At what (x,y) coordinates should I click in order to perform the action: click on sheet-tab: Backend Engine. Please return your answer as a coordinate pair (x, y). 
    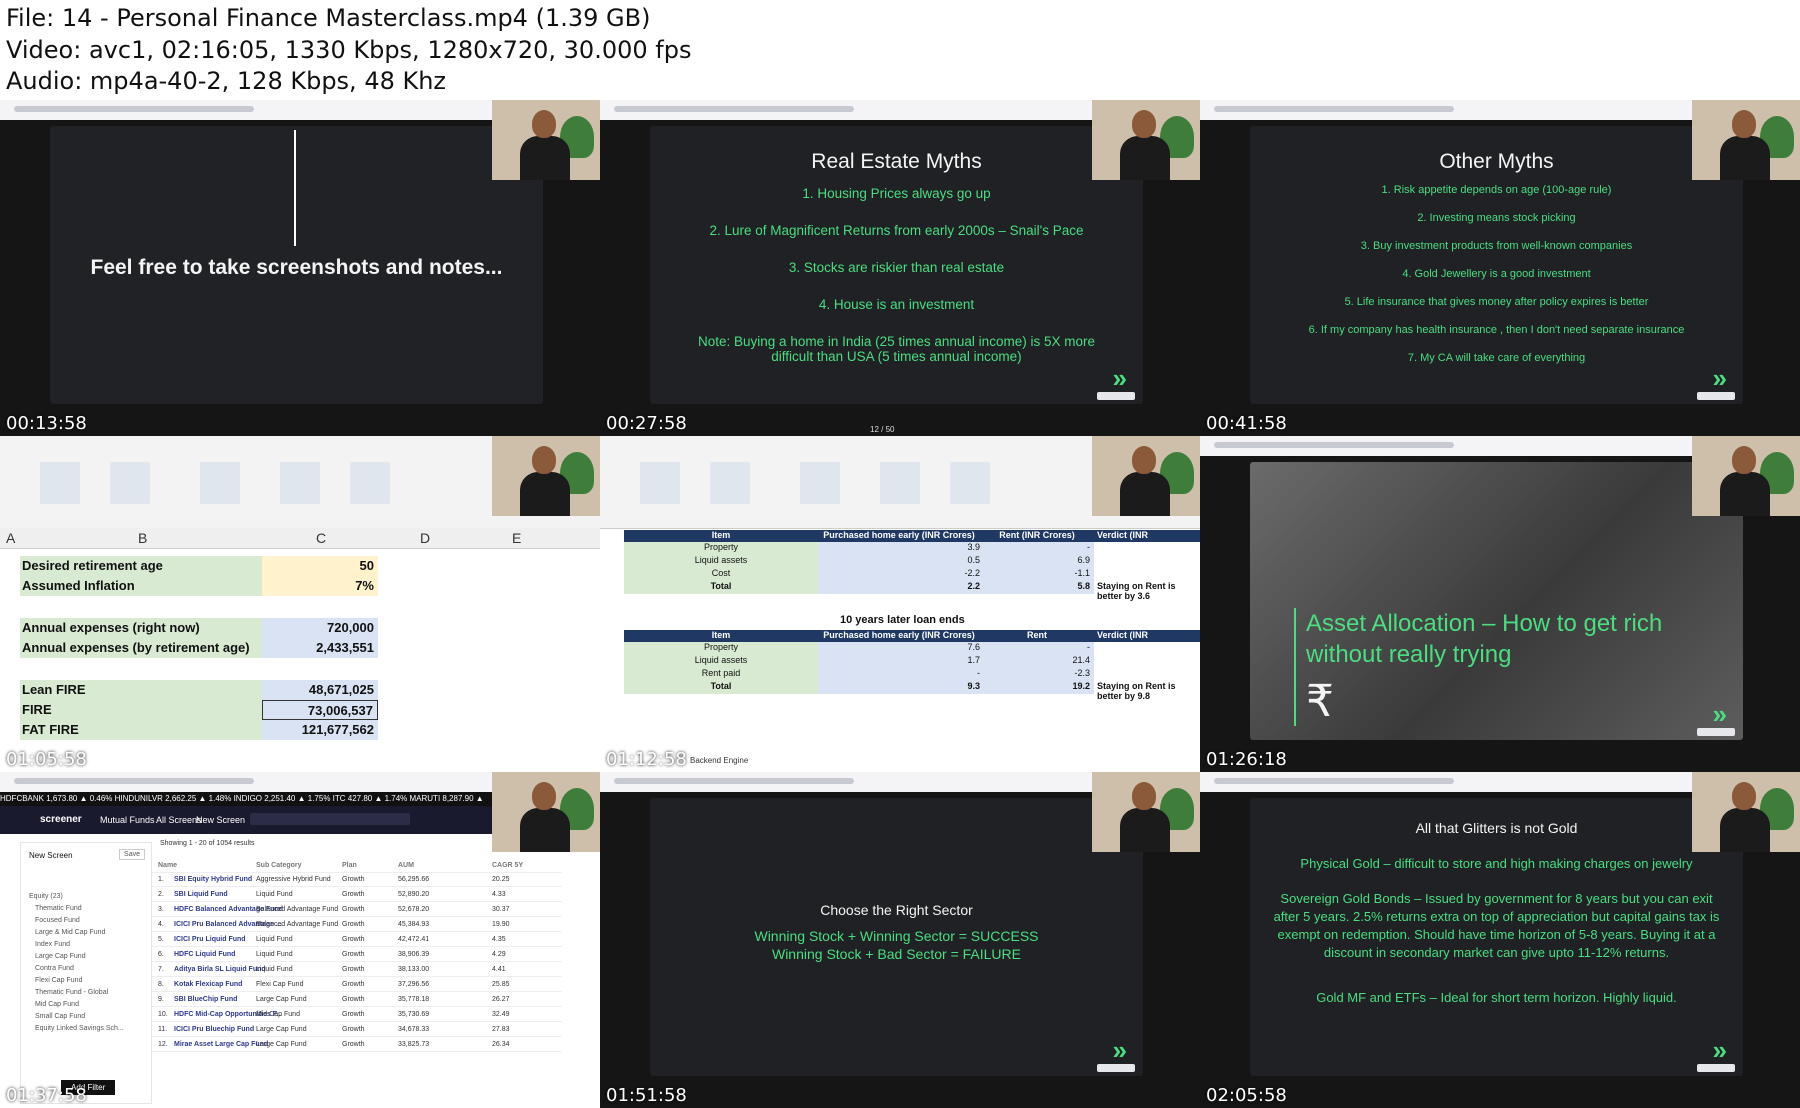
    Looking at the image, I should click on (719, 760).